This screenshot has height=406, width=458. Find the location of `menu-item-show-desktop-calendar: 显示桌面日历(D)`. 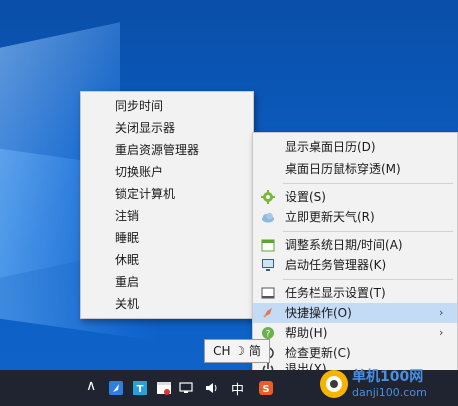

menu-item-show-desktop-calendar: 显示桌面日历(D) is located at coordinates (355, 147).